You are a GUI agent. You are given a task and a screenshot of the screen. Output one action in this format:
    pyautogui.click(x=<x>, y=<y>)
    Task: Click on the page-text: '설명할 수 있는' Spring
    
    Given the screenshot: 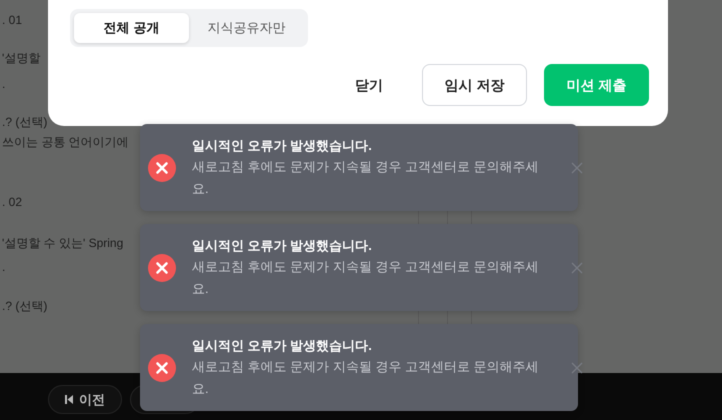 What is the action you would take?
    pyautogui.click(x=63, y=243)
    